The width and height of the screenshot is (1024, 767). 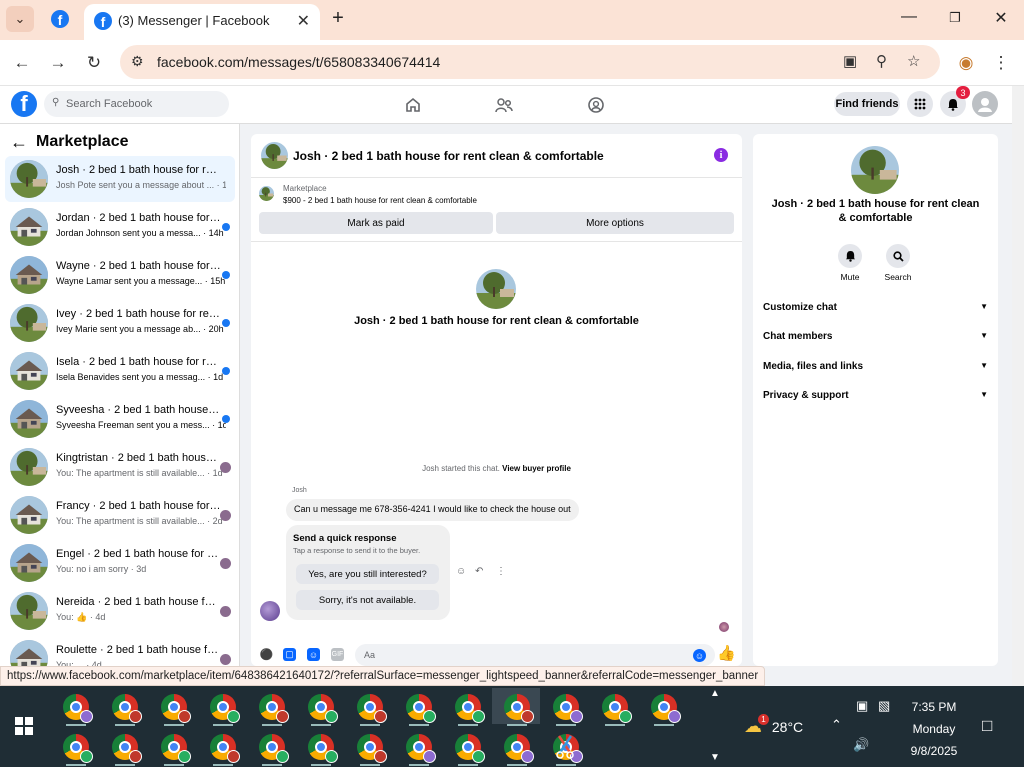 I want to click on emoji-icon: ☺, so click(x=699, y=655).